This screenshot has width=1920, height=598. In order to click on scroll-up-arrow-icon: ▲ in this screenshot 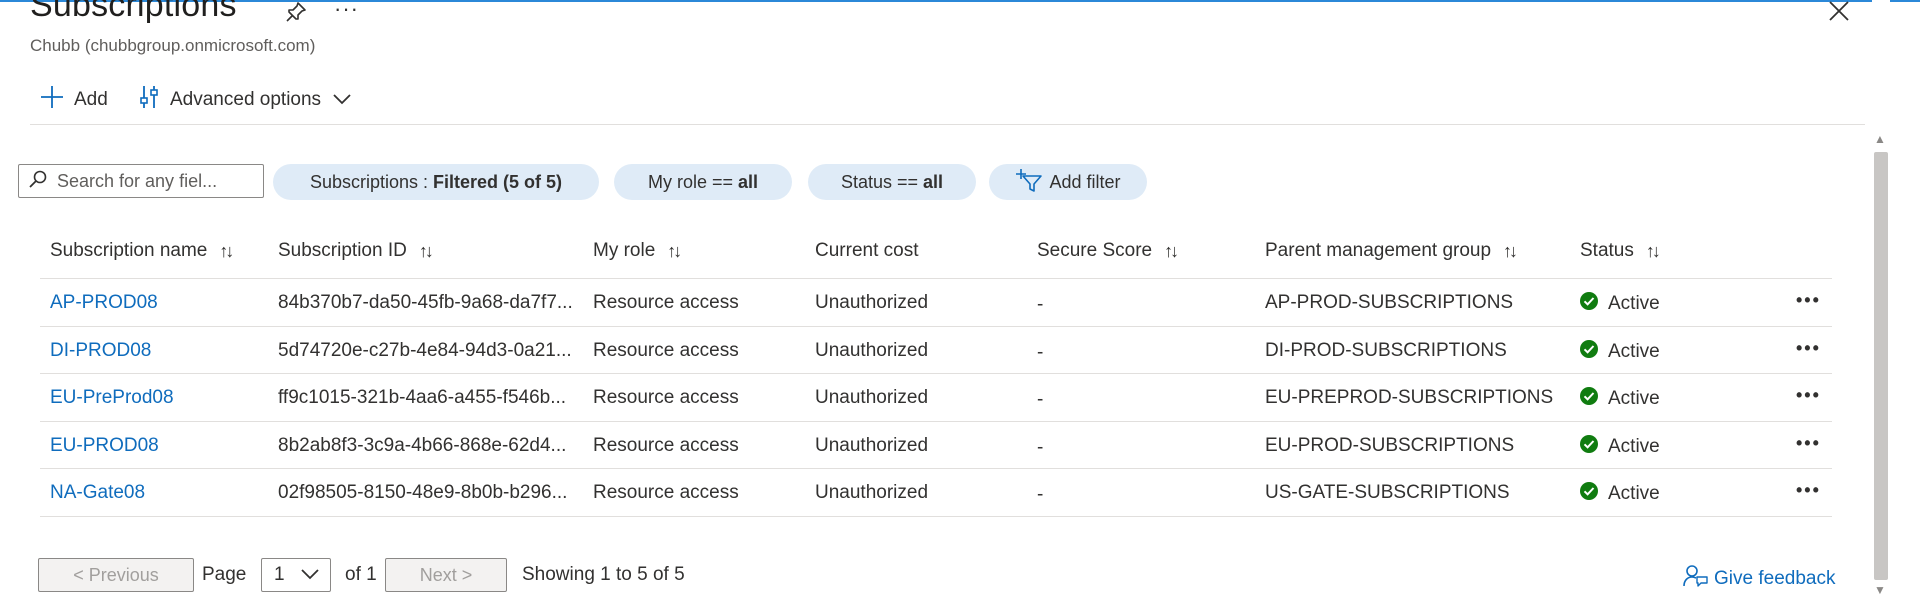, I will do `click(1880, 139)`.